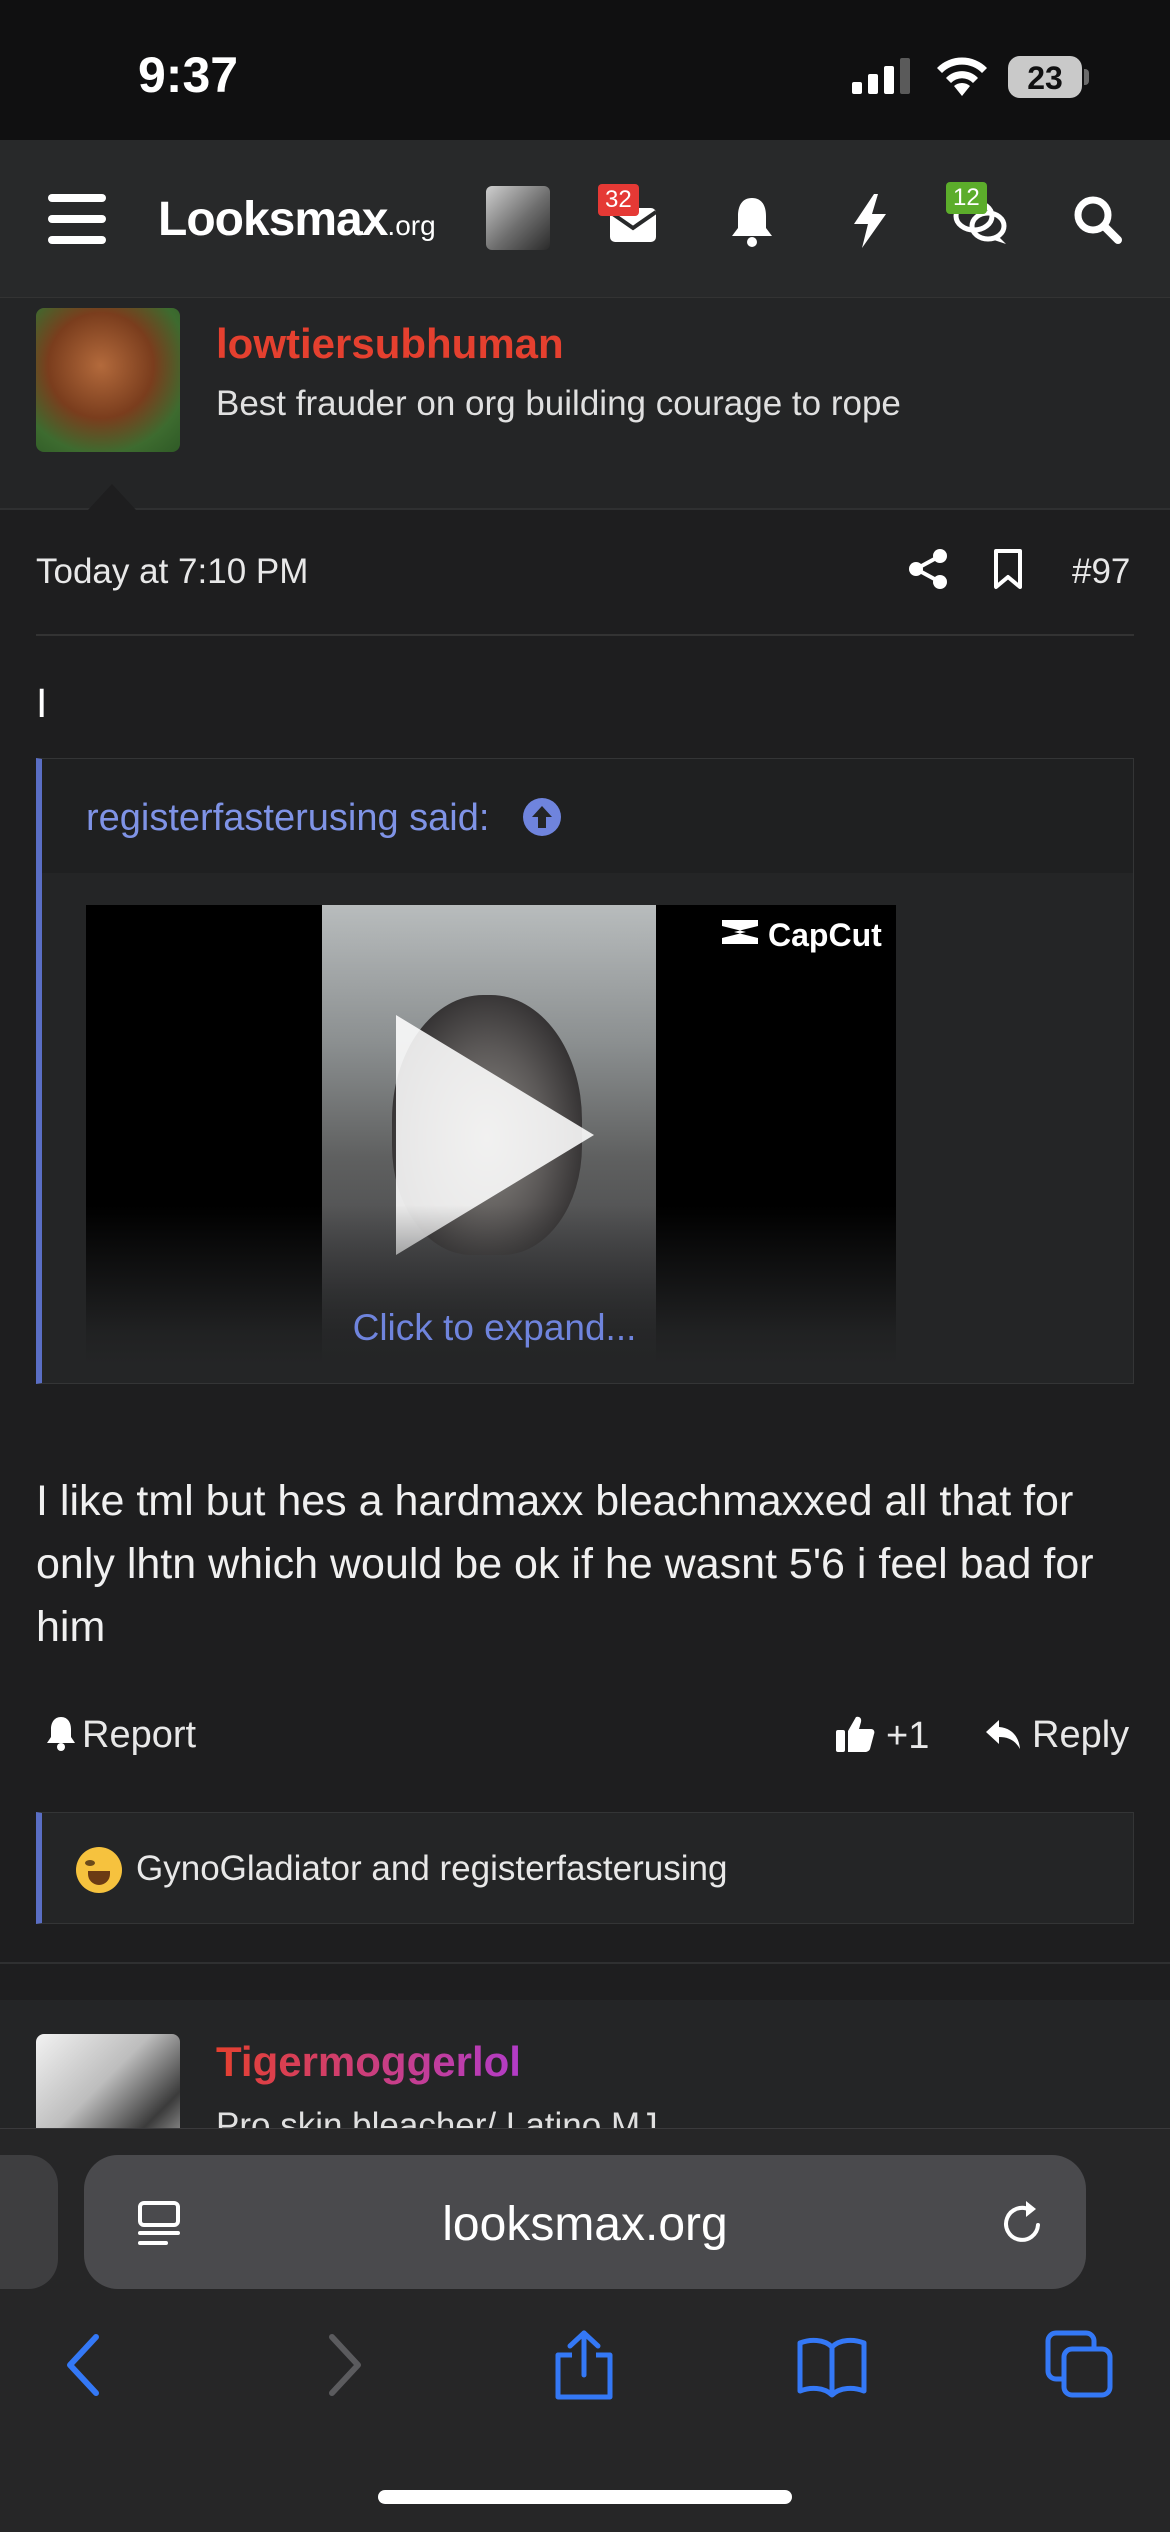 This screenshot has height=2532, width=1170. What do you see at coordinates (287, 818) in the screenshot?
I see `quote-author-link: registerfasterusing said:` at bounding box center [287, 818].